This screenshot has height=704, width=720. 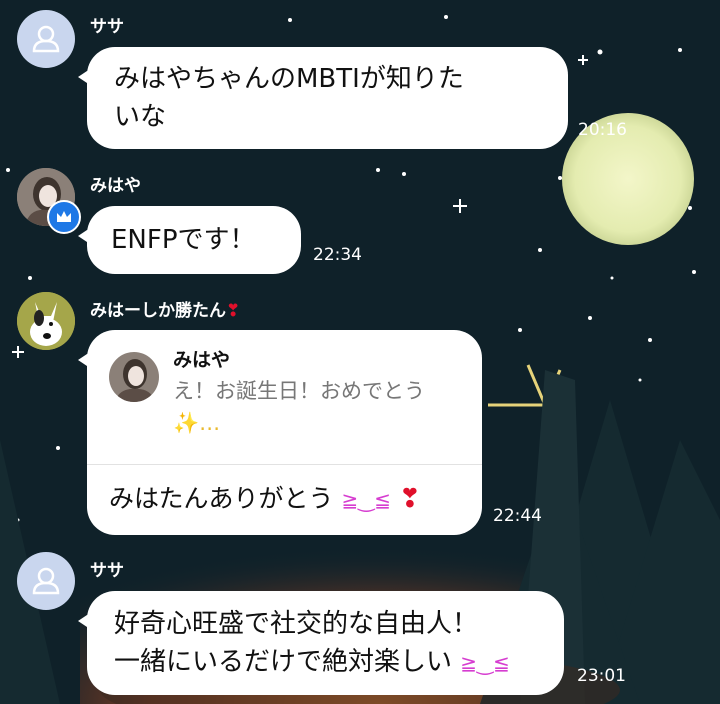 What do you see at coordinates (321, 643) in the screenshot?
I see `message-bubble: 好奇心旺盛で社交的な自由人！ 一緒にいるだけで絶対楽しい ≧‿≦` at bounding box center [321, 643].